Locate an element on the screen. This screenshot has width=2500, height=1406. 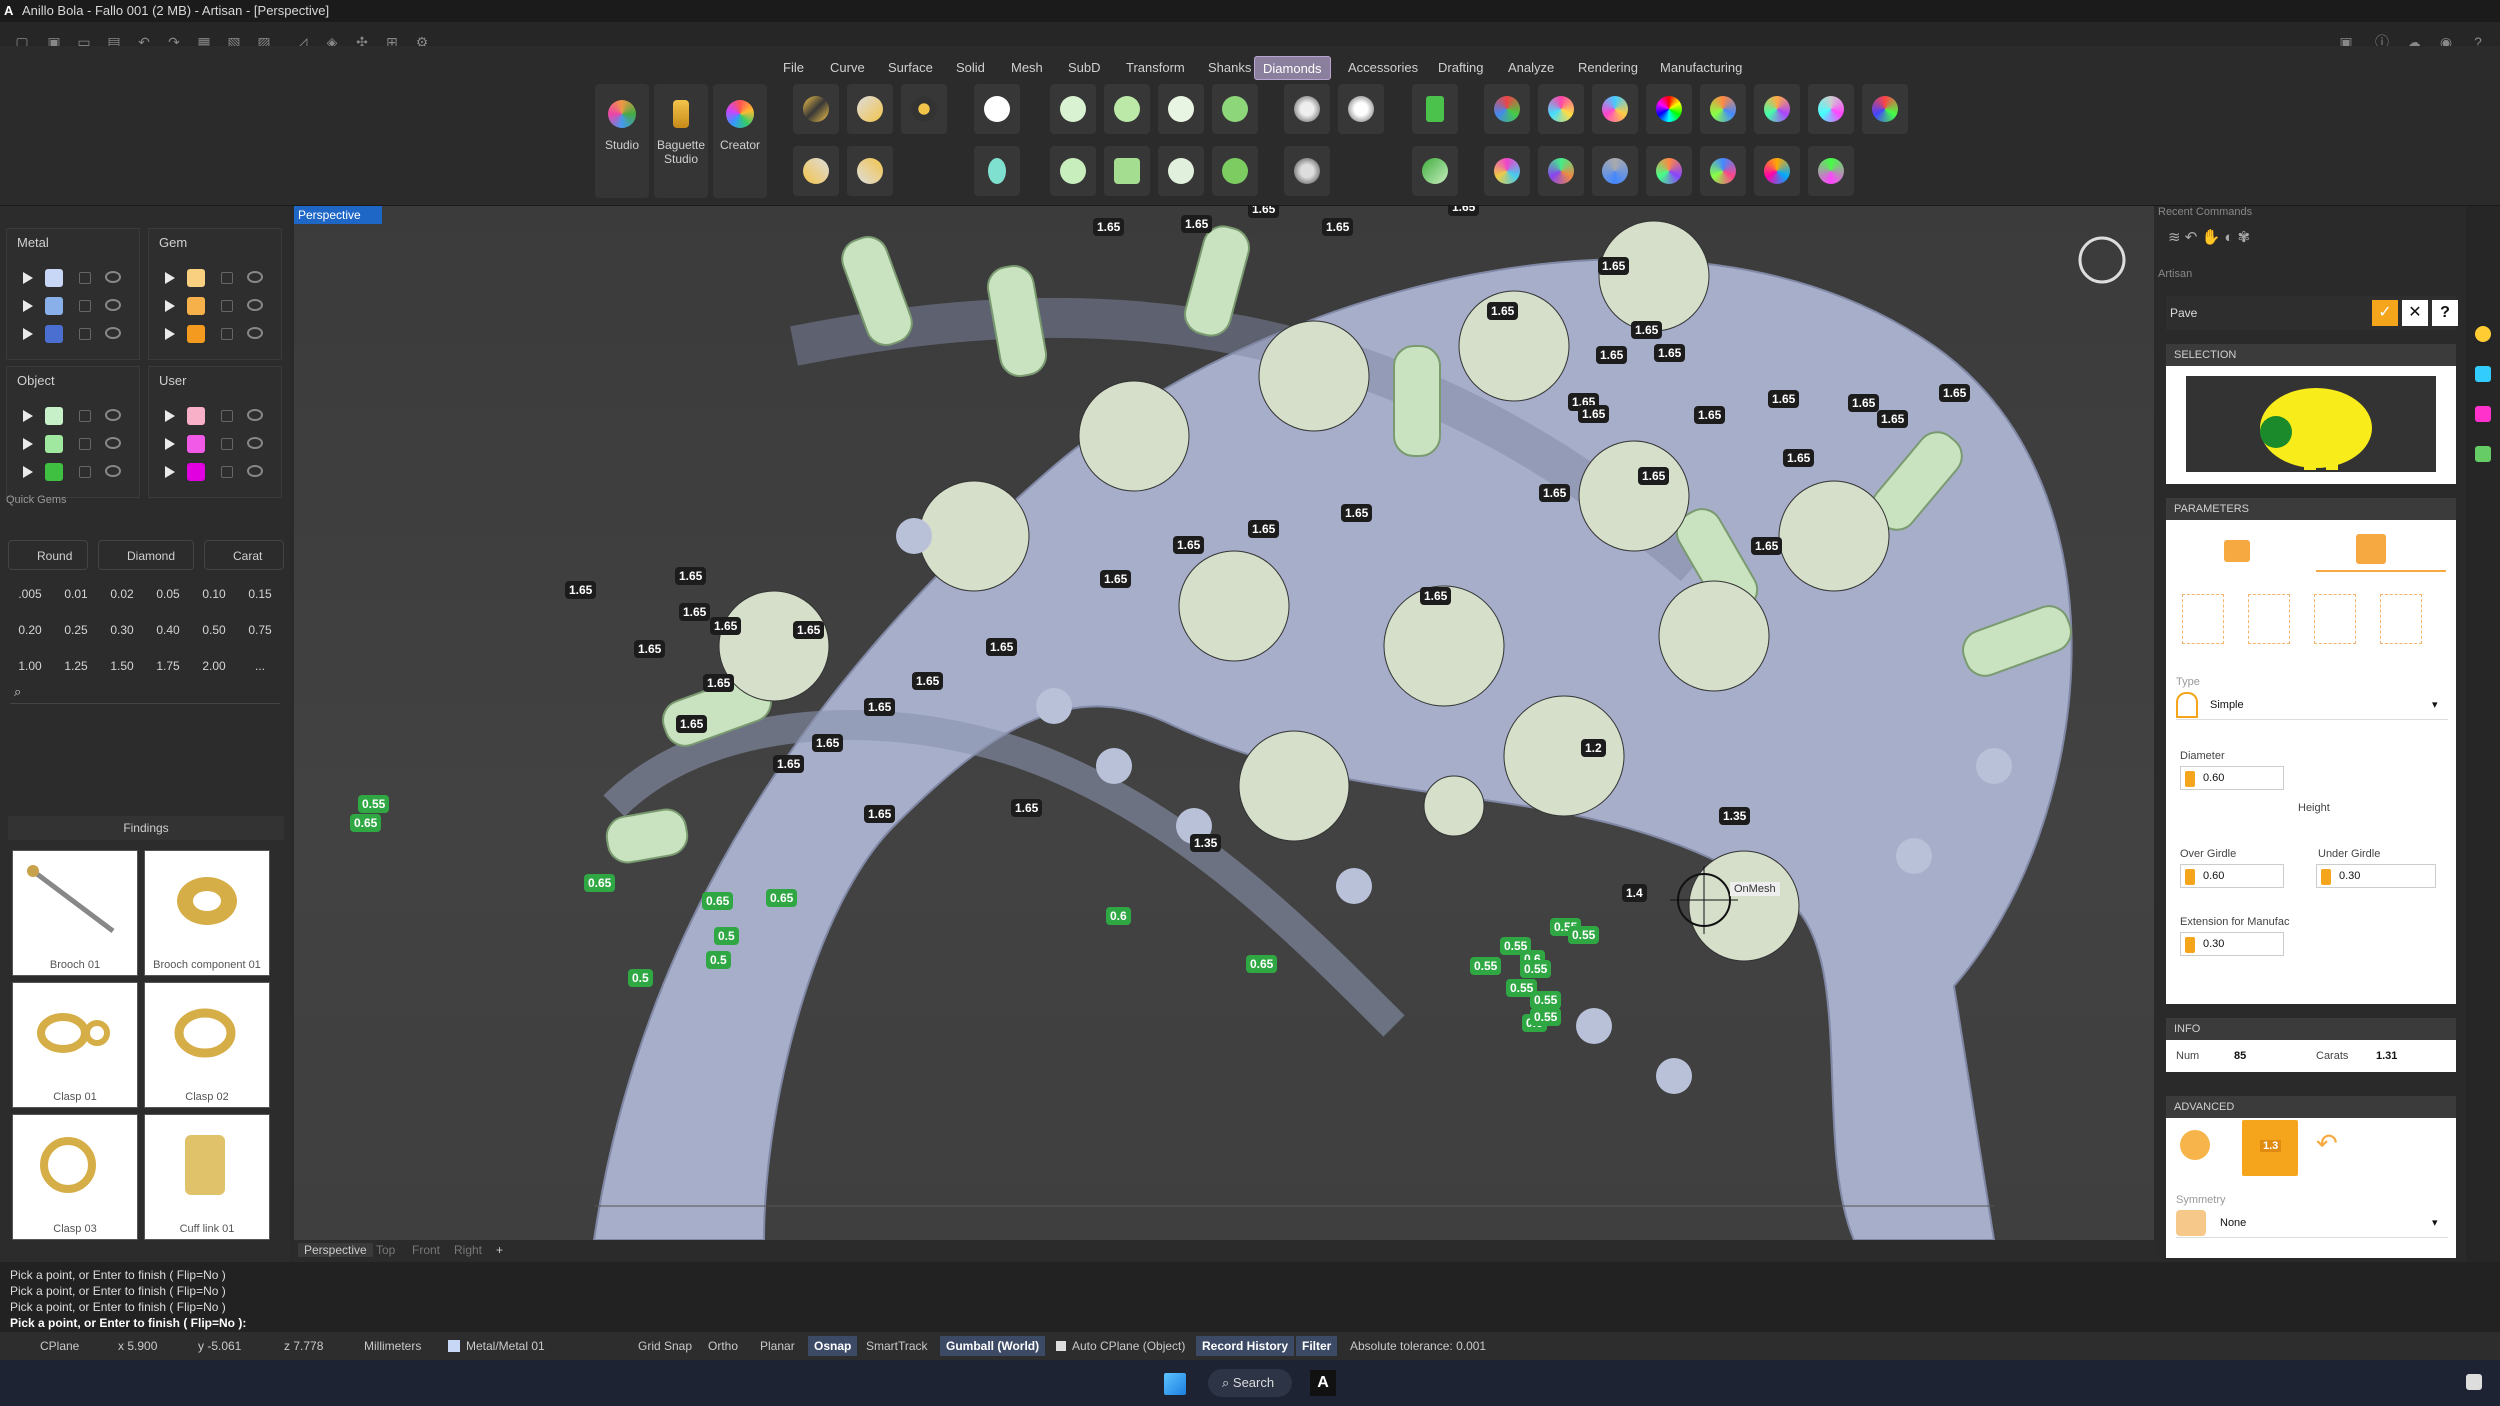
menu-file: File is located at coordinates (793, 68).